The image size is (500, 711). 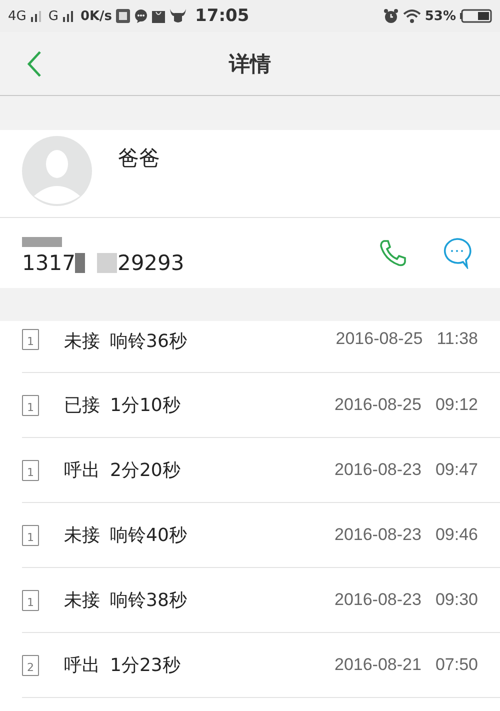 What do you see at coordinates (30, 665) in the screenshot?
I see `sim-card-icon: 2` at bounding box center [30, 665].